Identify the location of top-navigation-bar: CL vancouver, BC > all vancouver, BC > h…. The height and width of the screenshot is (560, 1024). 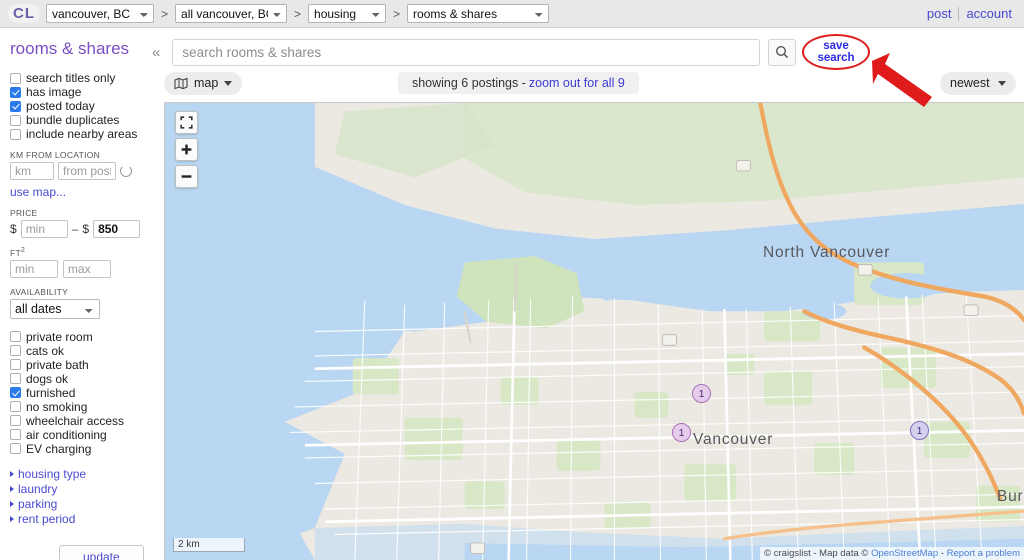
(512, 14).